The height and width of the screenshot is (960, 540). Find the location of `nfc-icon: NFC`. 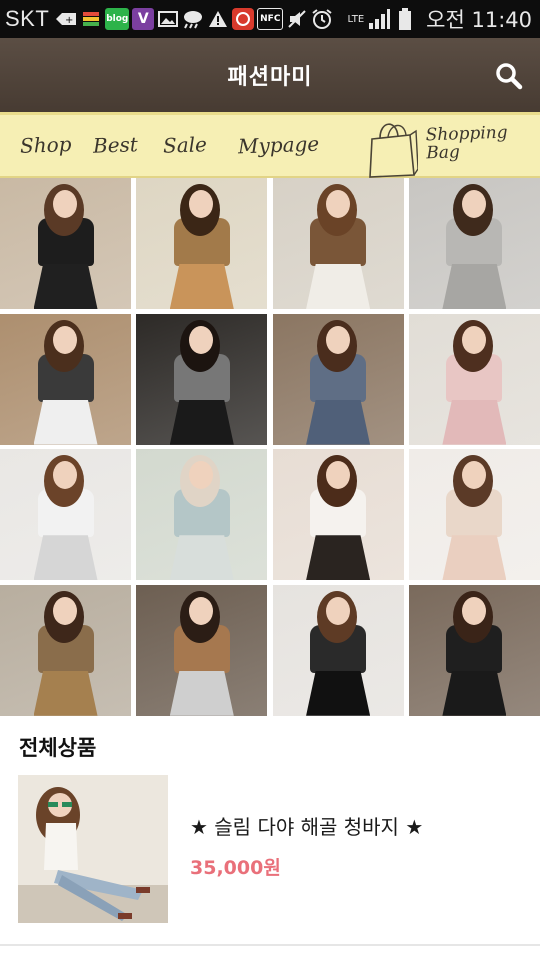

nfc-icon: NFC is located at coordinates (270, 19).